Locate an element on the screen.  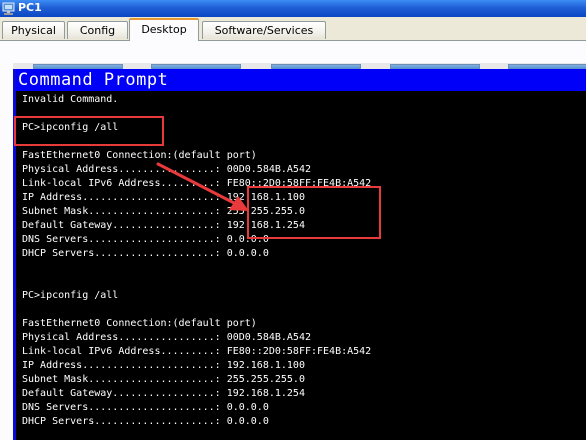
command-prompt-title: Command Prompt is located at coordinates (301, 80).